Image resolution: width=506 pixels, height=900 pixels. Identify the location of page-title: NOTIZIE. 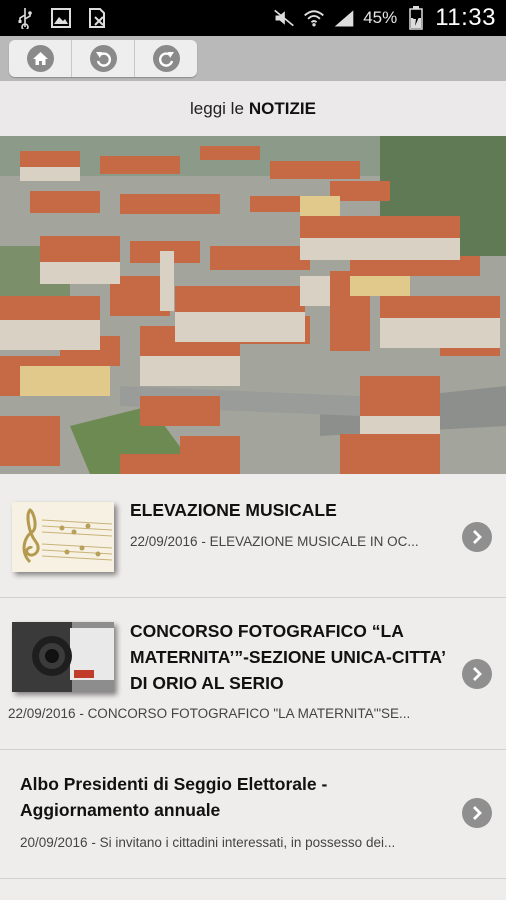
(282, 108).